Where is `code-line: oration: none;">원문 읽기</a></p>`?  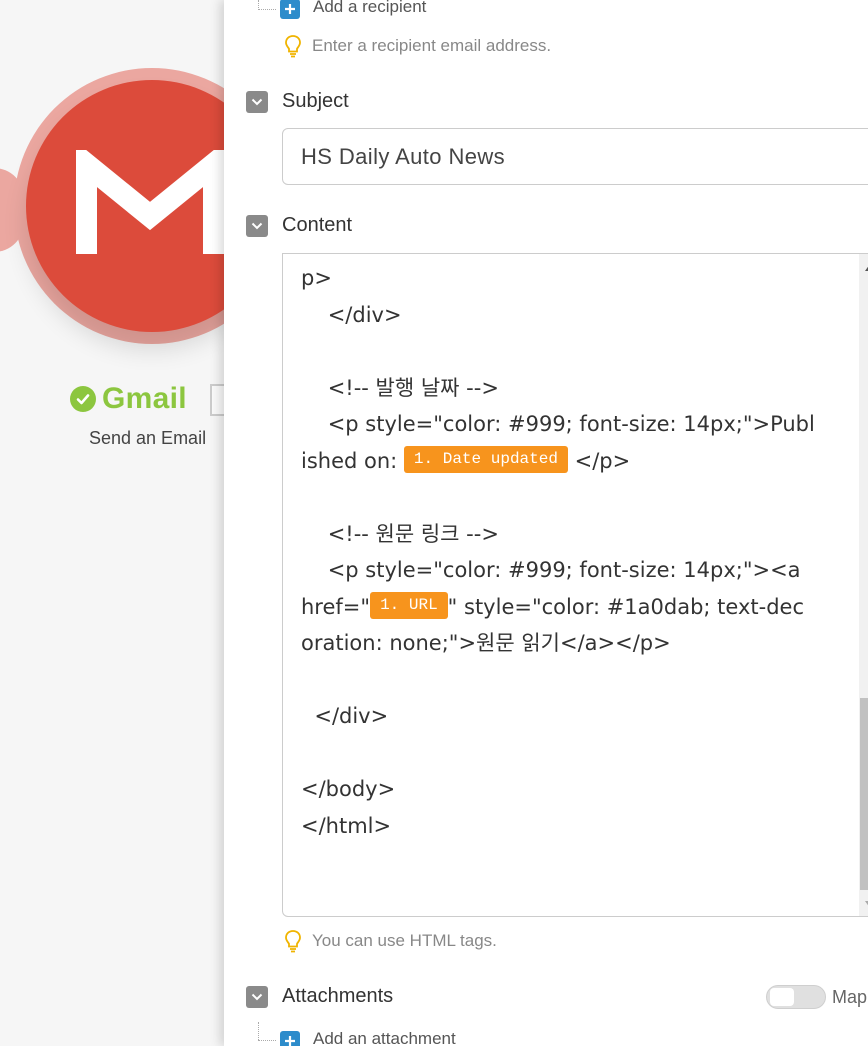
code-line: oration: none;">원문 읽기</a></p> is located at coordinates (486, 643).